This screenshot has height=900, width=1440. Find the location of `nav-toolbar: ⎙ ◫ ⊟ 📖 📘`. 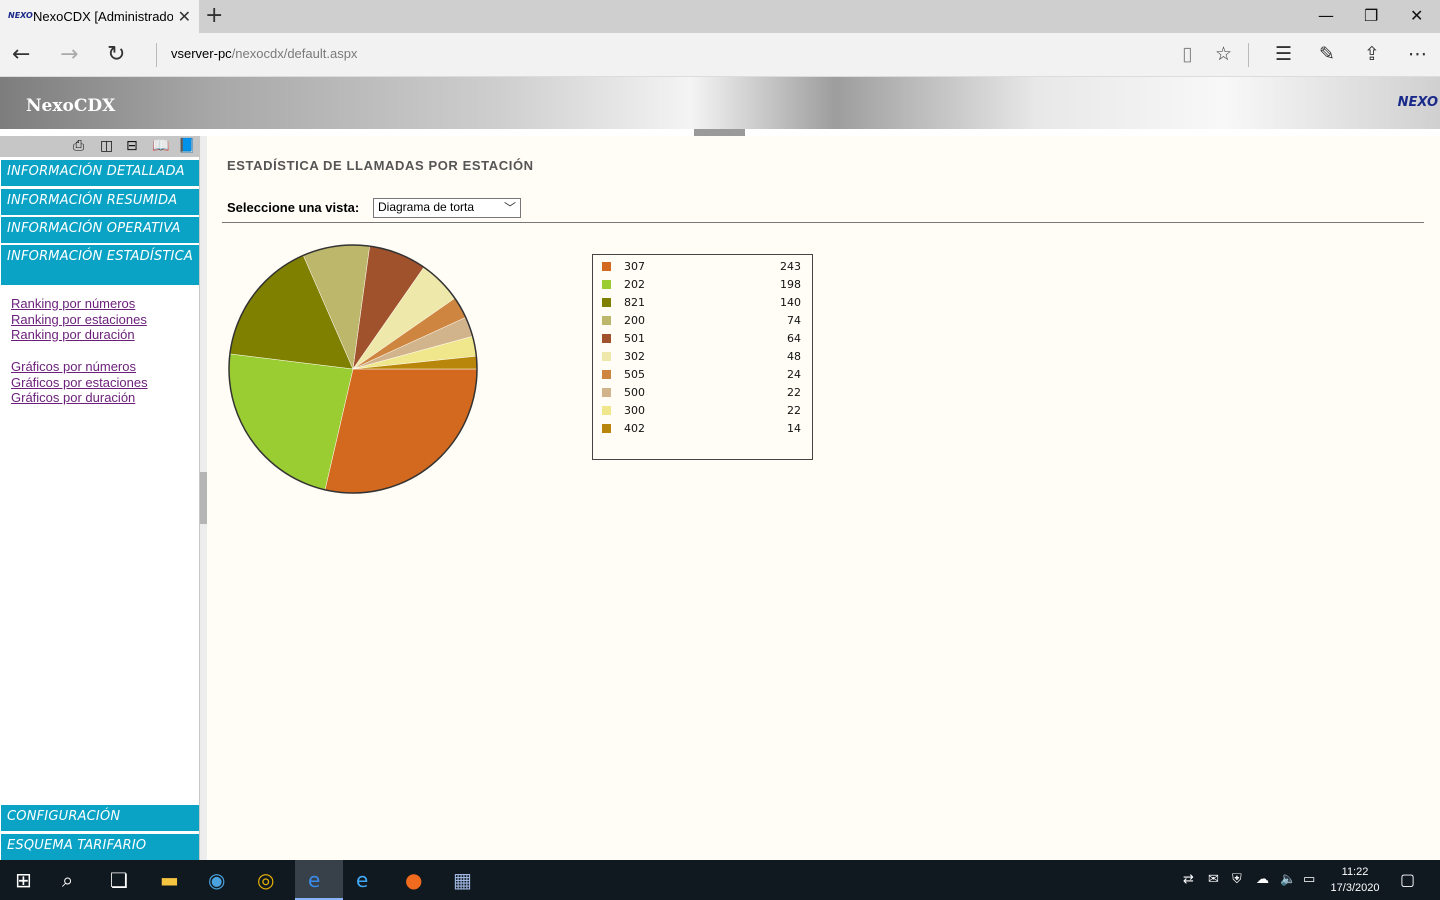

nav-toolbar: ⎙ ◫ ⊟ 📖 📘 is located at coordinates (100, 146).